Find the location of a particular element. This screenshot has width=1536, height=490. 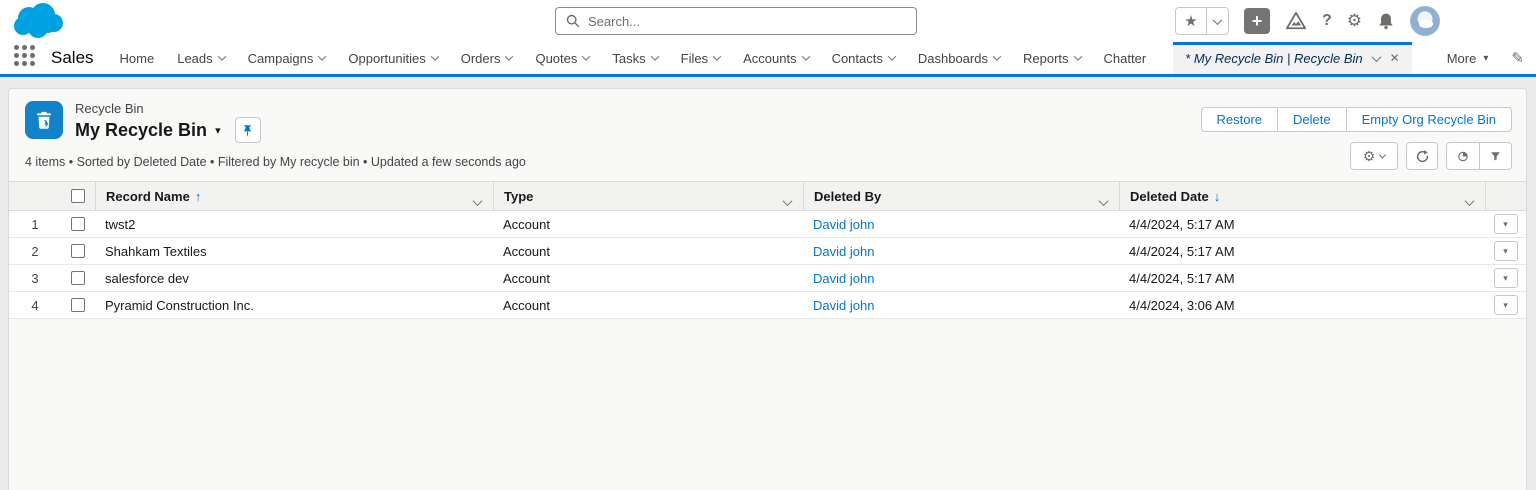

nav-tab-contacts: Contacts is located at coordinates (864, 58).